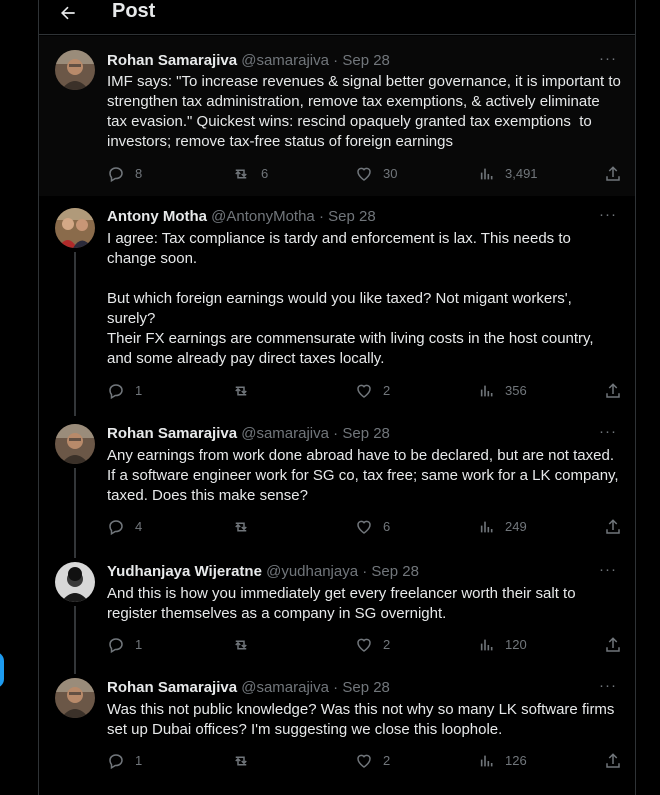 The height and width of the screenshot is (795, 660). Describe the element at coordinates (503, 761) in the screenshot. I see `views-button: 126` at that location.